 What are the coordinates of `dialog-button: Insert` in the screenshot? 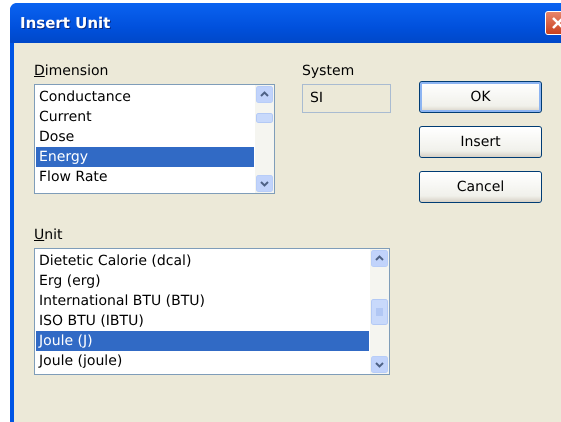 It's located at (480, 142).